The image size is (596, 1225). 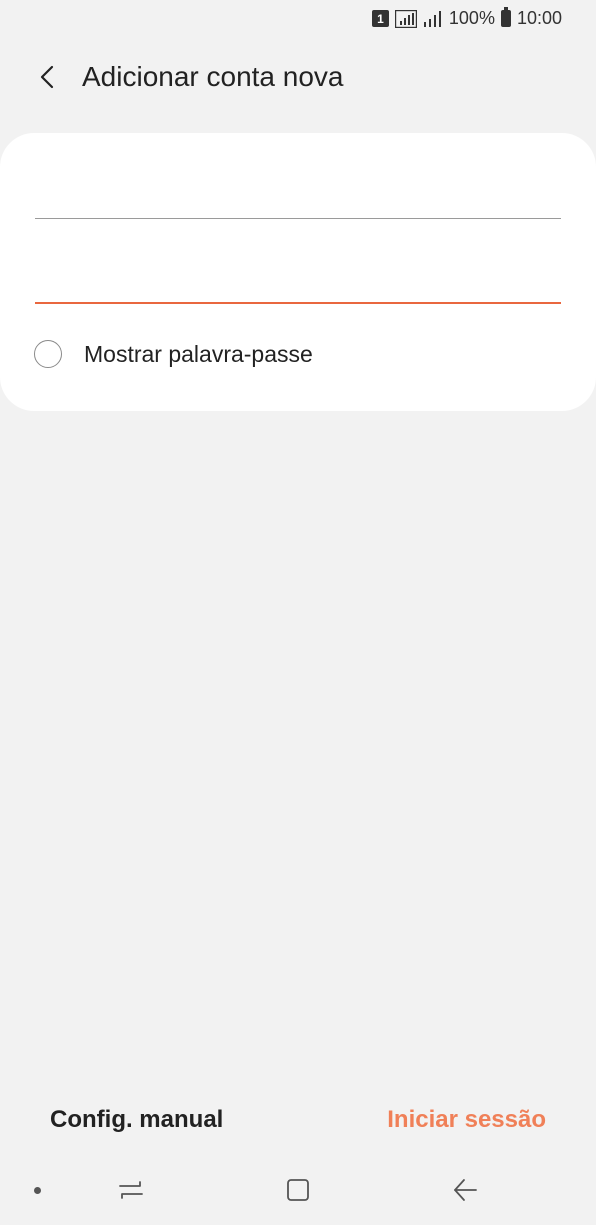 I want to click on nav-dot, so click(x=37, y=1190).